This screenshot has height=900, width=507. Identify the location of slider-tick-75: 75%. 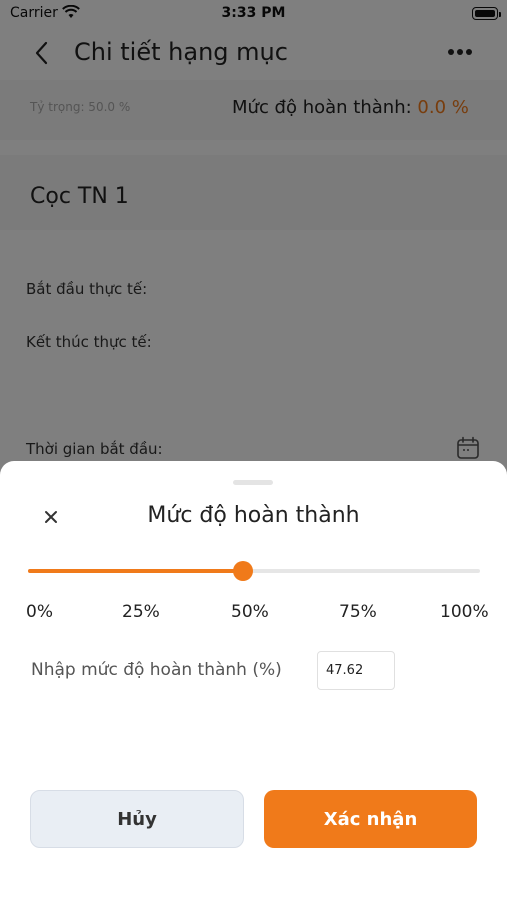
(358, 612).